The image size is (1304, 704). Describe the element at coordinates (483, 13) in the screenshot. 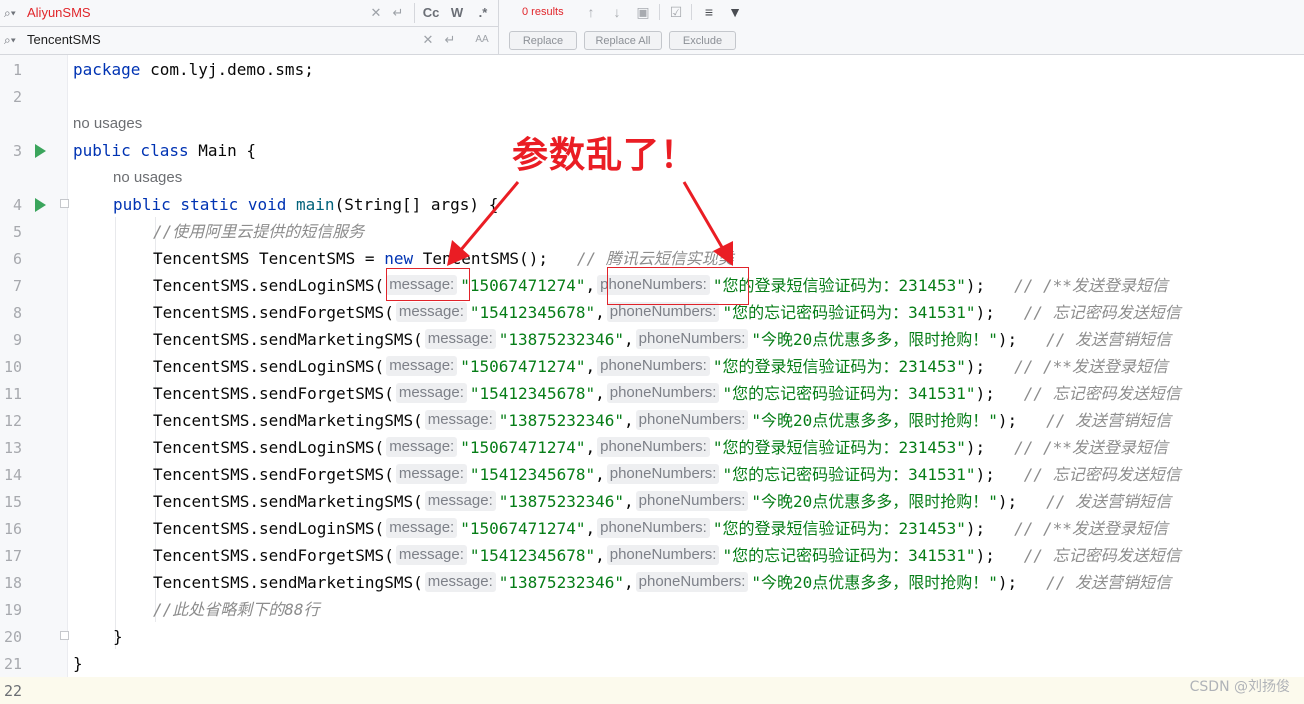

I see `regex-button: .*` at that location.